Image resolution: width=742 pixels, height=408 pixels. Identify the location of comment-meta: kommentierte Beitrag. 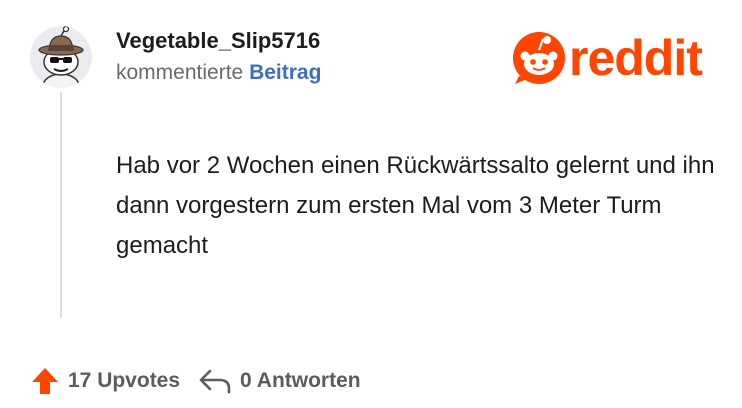
(218, 73).